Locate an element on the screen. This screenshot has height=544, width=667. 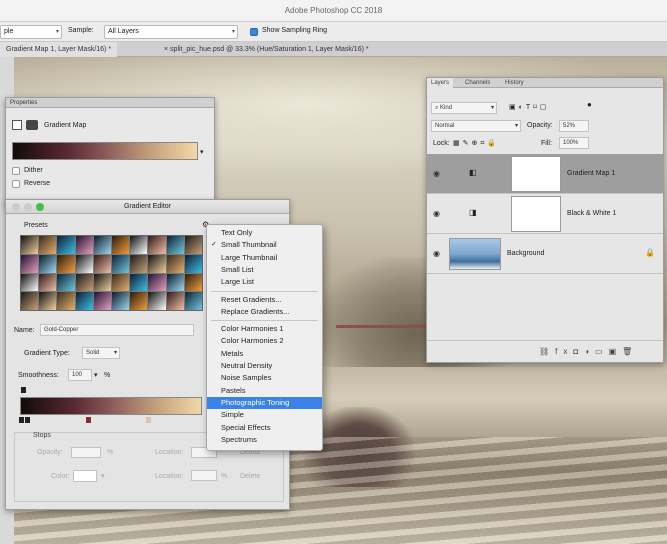
dither-checkbox is located at coordinates (16, 171).